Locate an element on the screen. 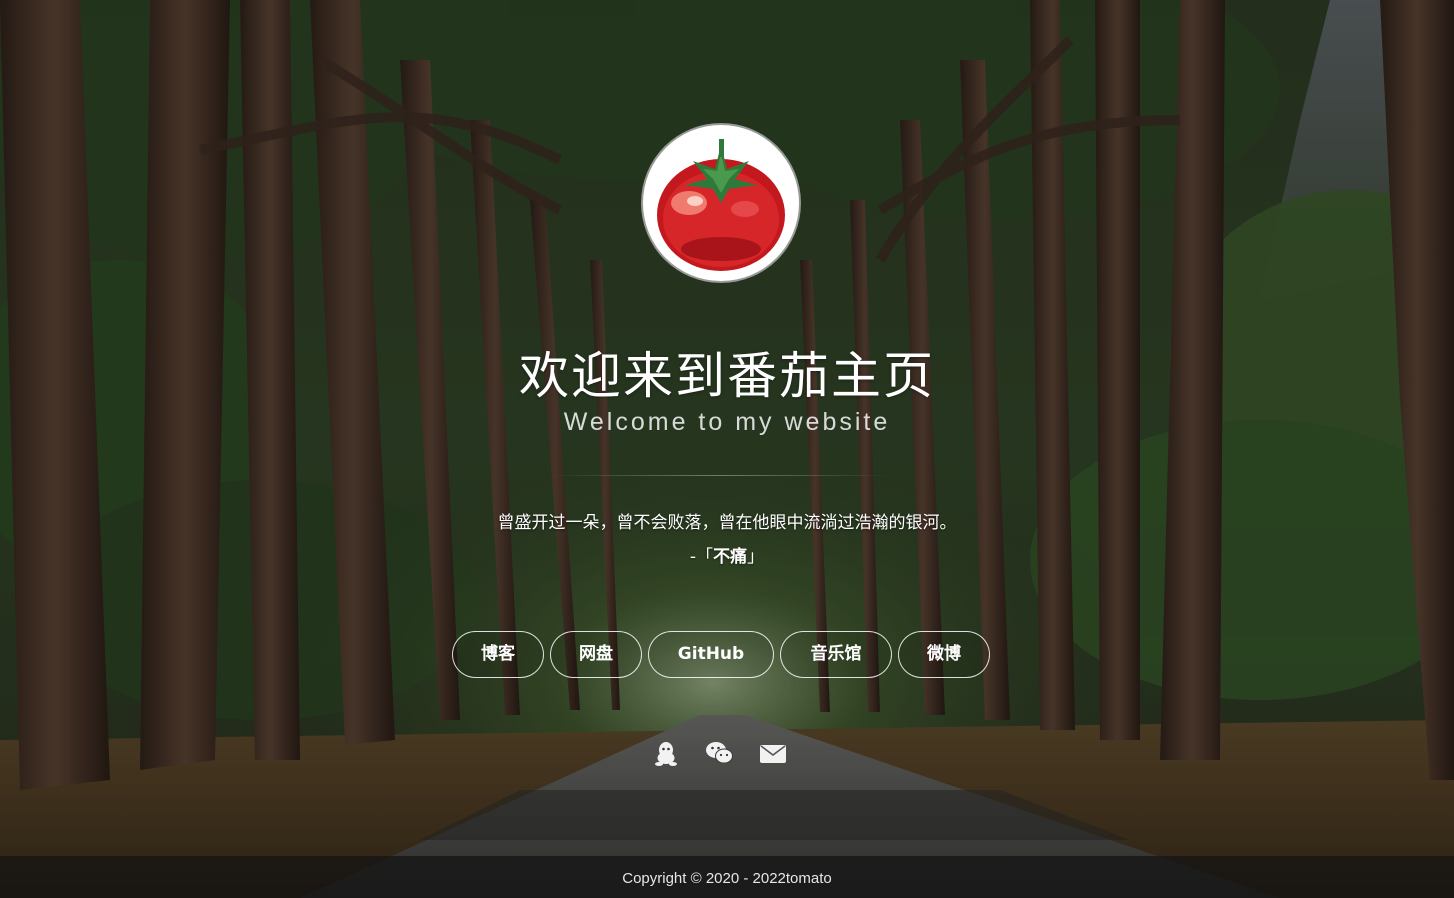 This screenshot has height=898, width=1454. tomato-logo-icon is located at coordinates (721, 205).